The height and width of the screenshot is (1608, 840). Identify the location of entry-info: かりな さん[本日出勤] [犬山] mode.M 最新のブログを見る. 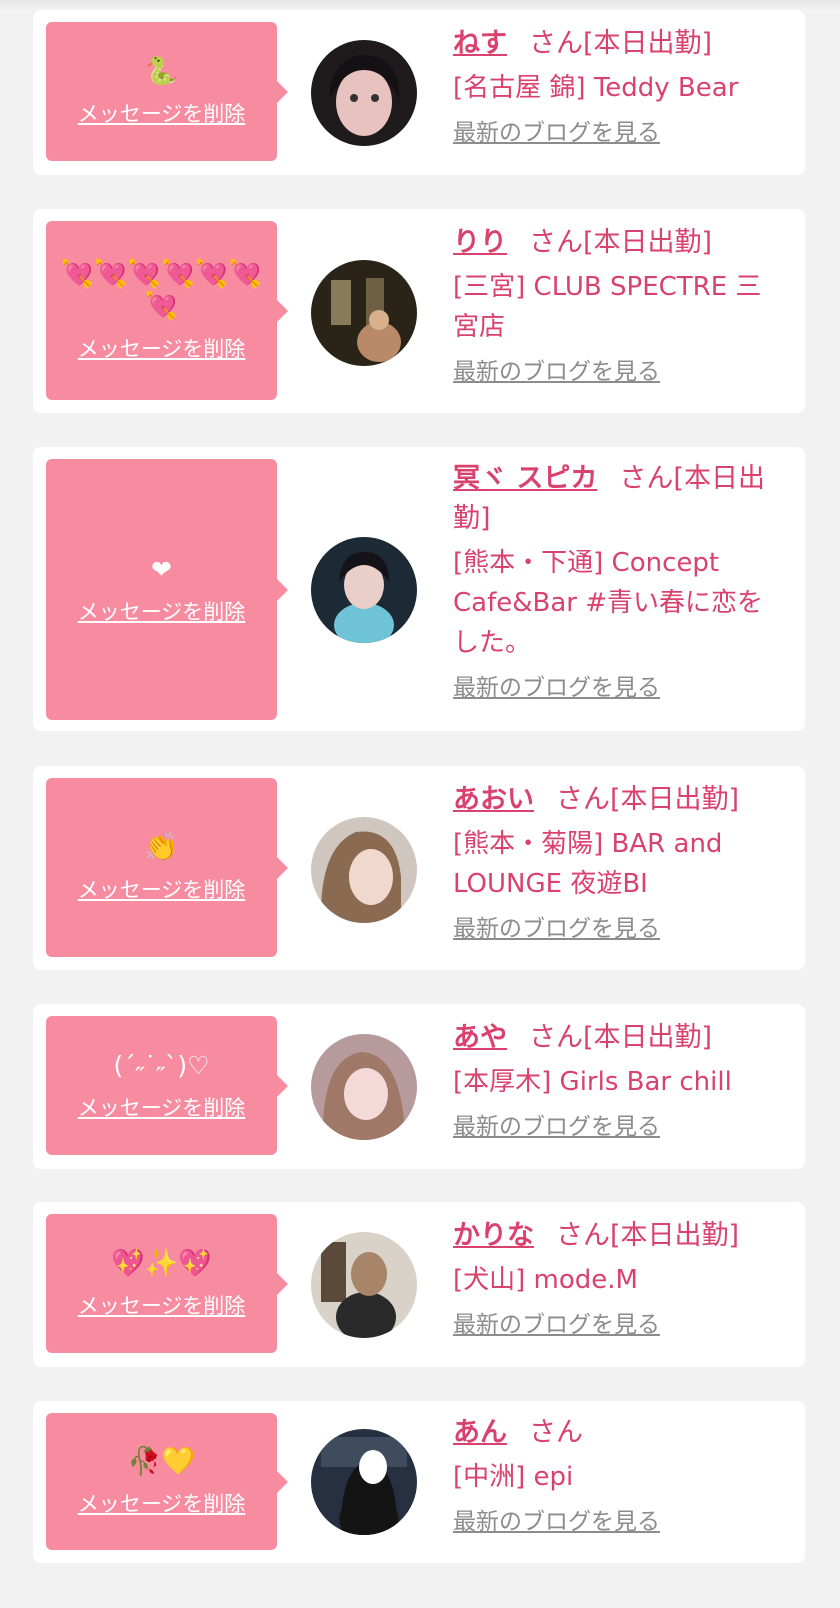
(620, 1278).